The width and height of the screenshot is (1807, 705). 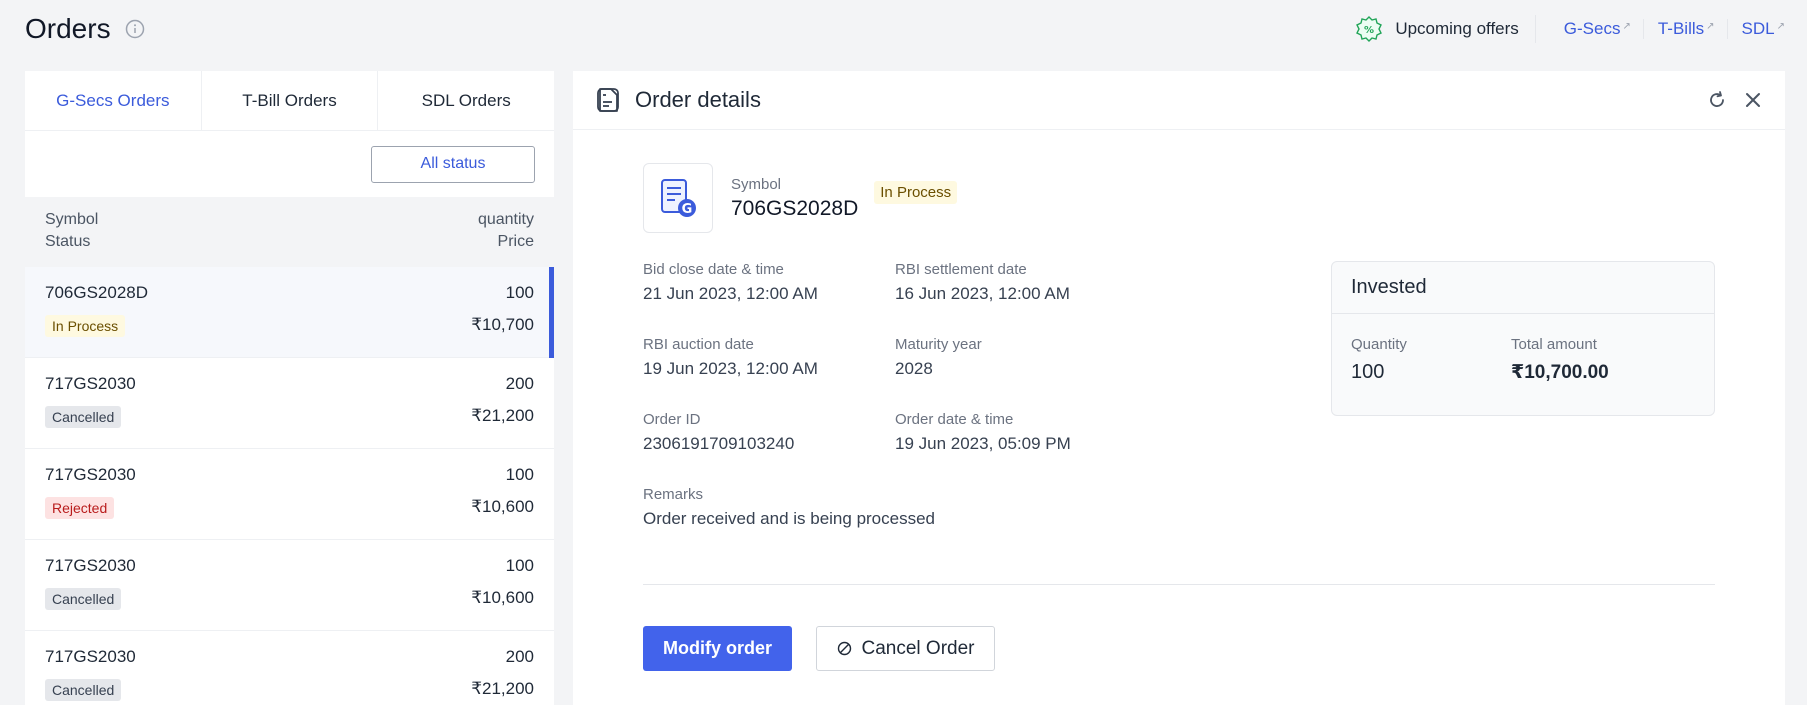 I want to click on status-badge: Rejected, so click(x=80, y=508).